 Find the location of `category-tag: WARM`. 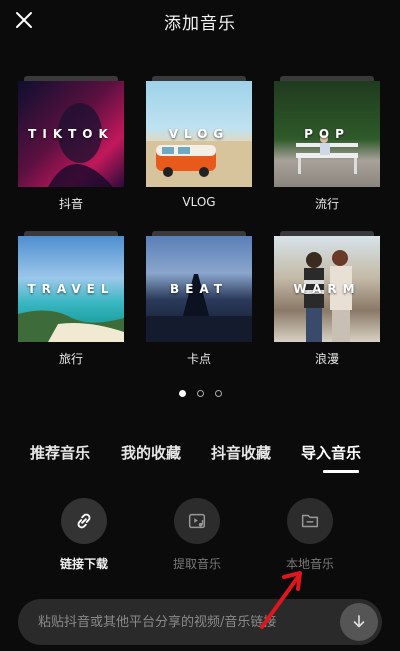

category-tag: WARM is located at coordinates (327, 289).